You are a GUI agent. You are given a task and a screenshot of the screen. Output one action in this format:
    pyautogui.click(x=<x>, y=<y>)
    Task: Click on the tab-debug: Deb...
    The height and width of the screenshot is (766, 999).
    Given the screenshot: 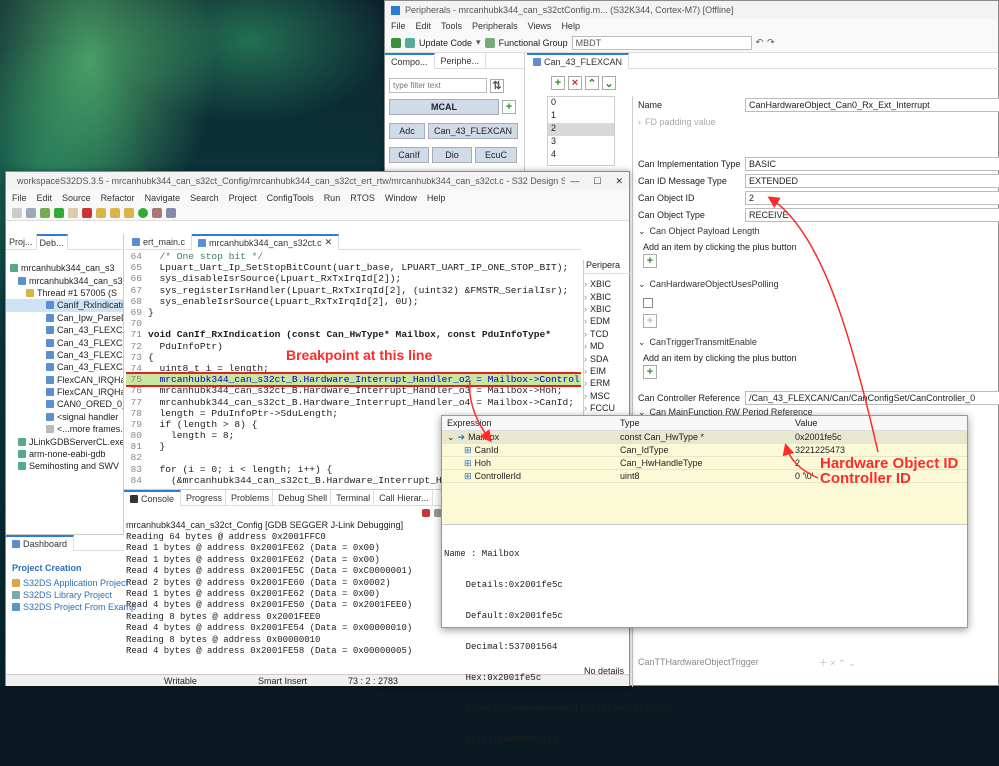 What is the action you would take?
    pyautogui.click(x=52, y=241)
    